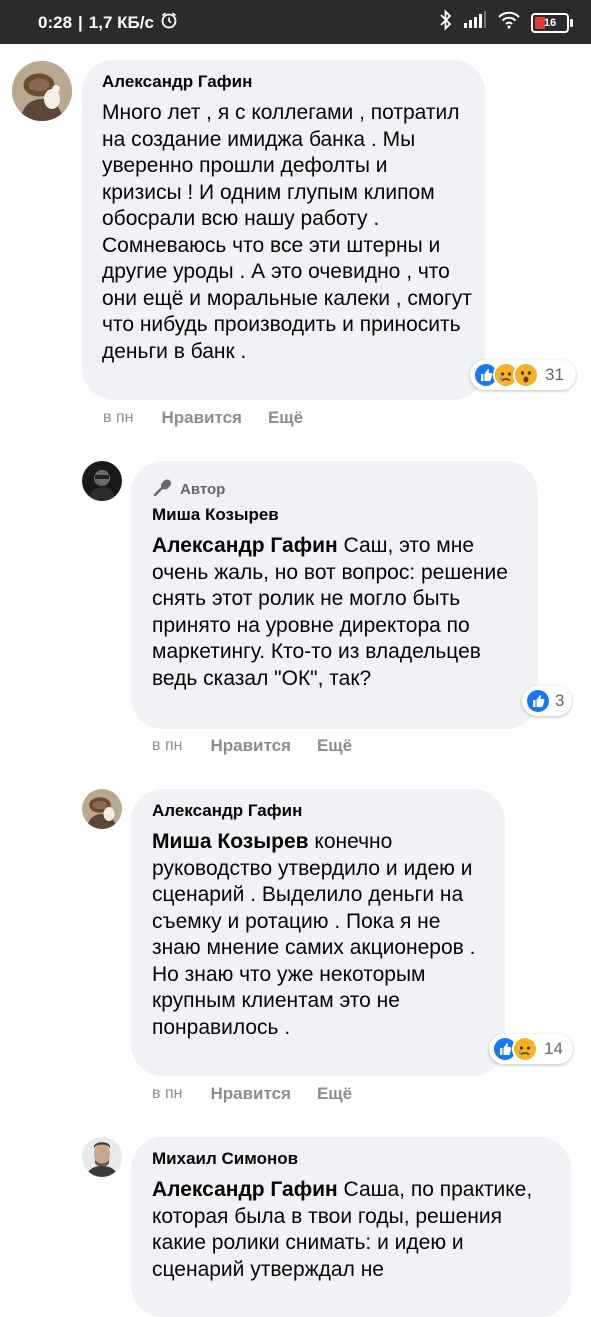  What do you see at coordinates (525, 1049) in the screenshot?
I see `sad-icon` at bounding box center [525, 1049].